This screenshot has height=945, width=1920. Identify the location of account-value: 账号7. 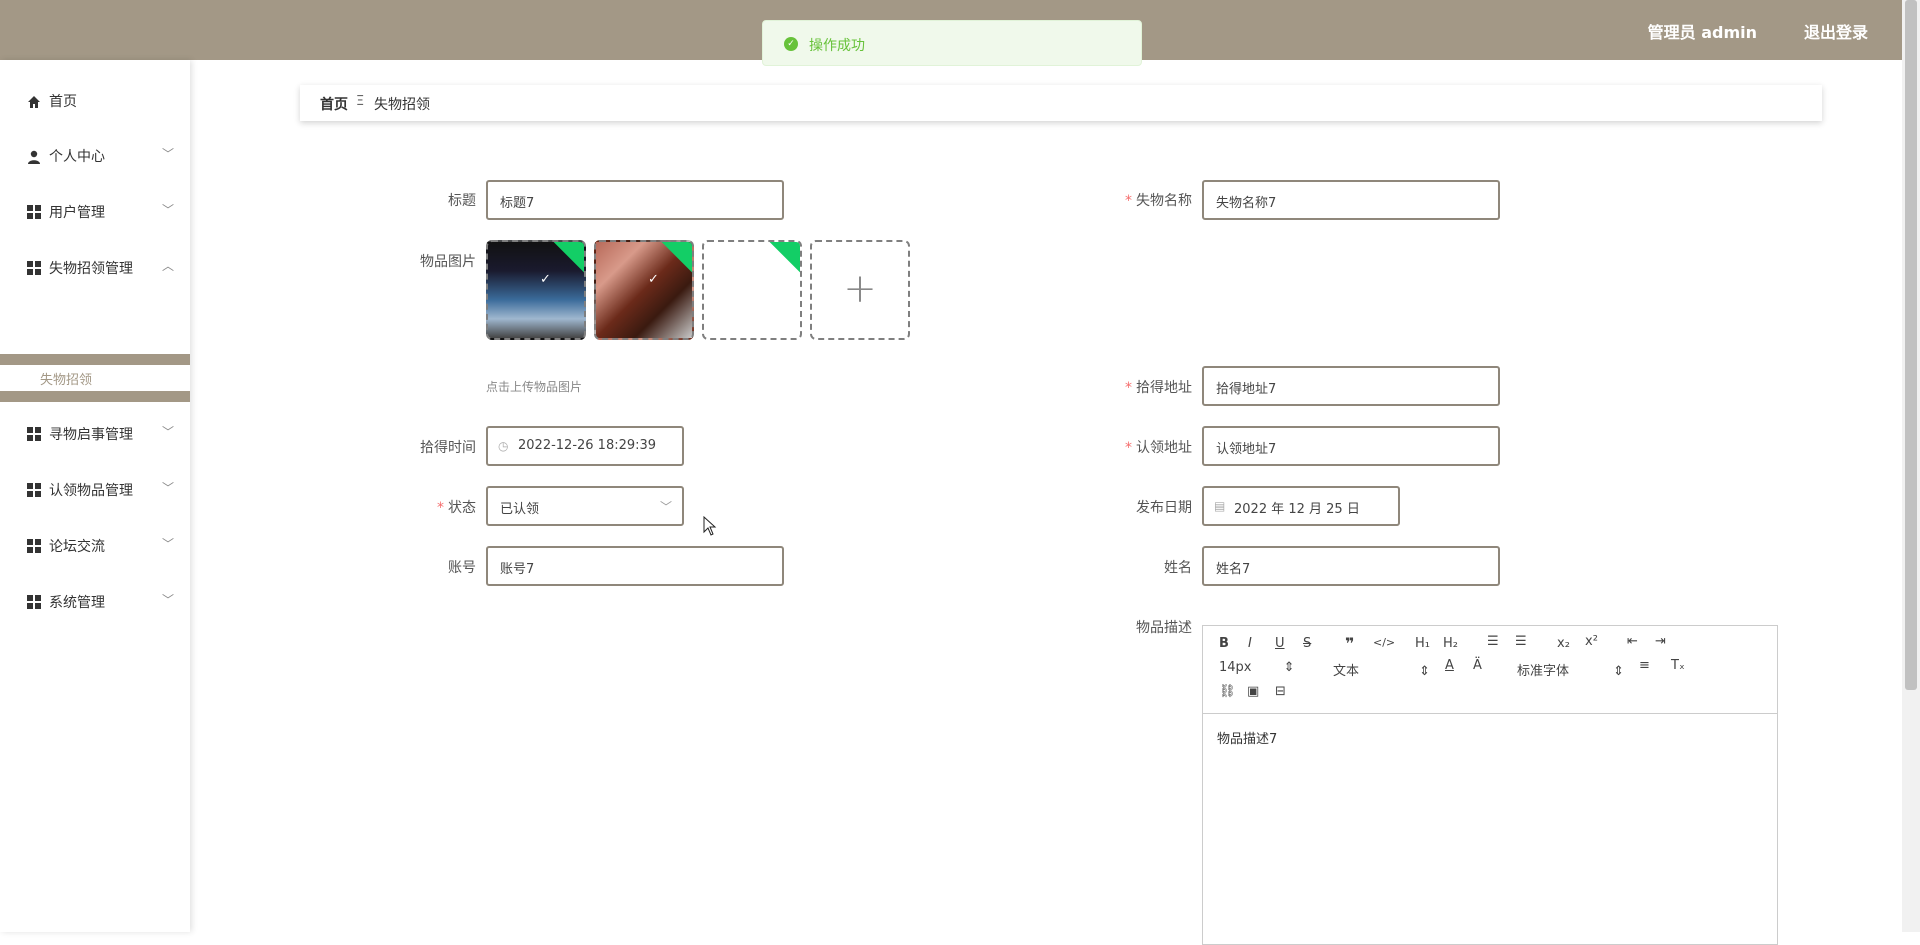
(517, 569).